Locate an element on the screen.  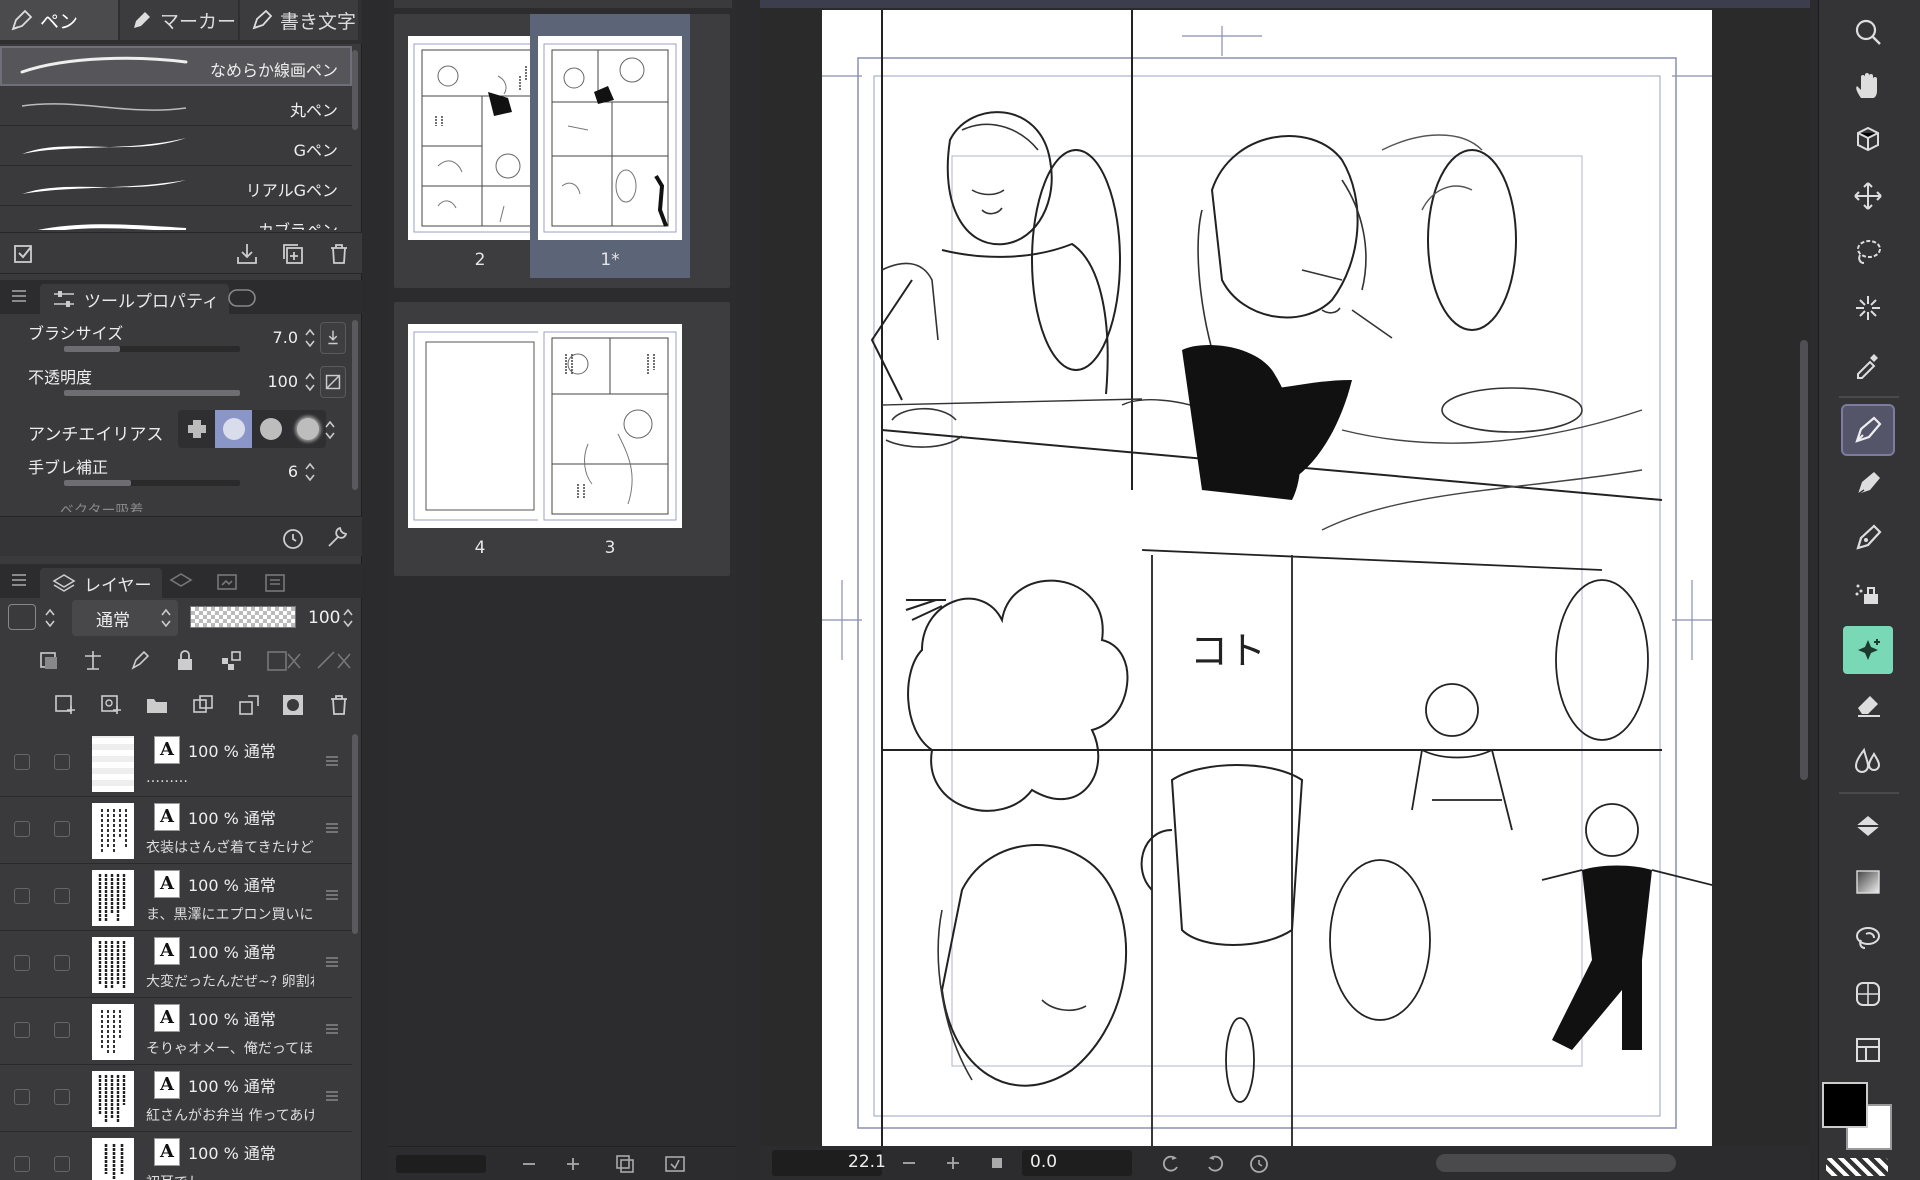
reference-layer-icon is located at coordinates (93, 661).